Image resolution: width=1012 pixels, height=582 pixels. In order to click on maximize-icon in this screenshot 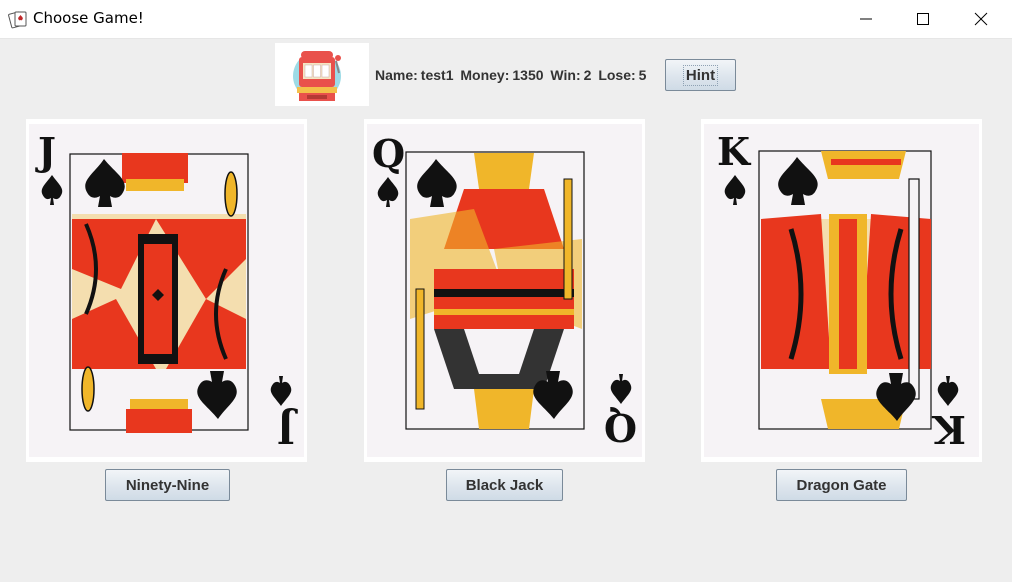, I will do `click(923, 19)`.